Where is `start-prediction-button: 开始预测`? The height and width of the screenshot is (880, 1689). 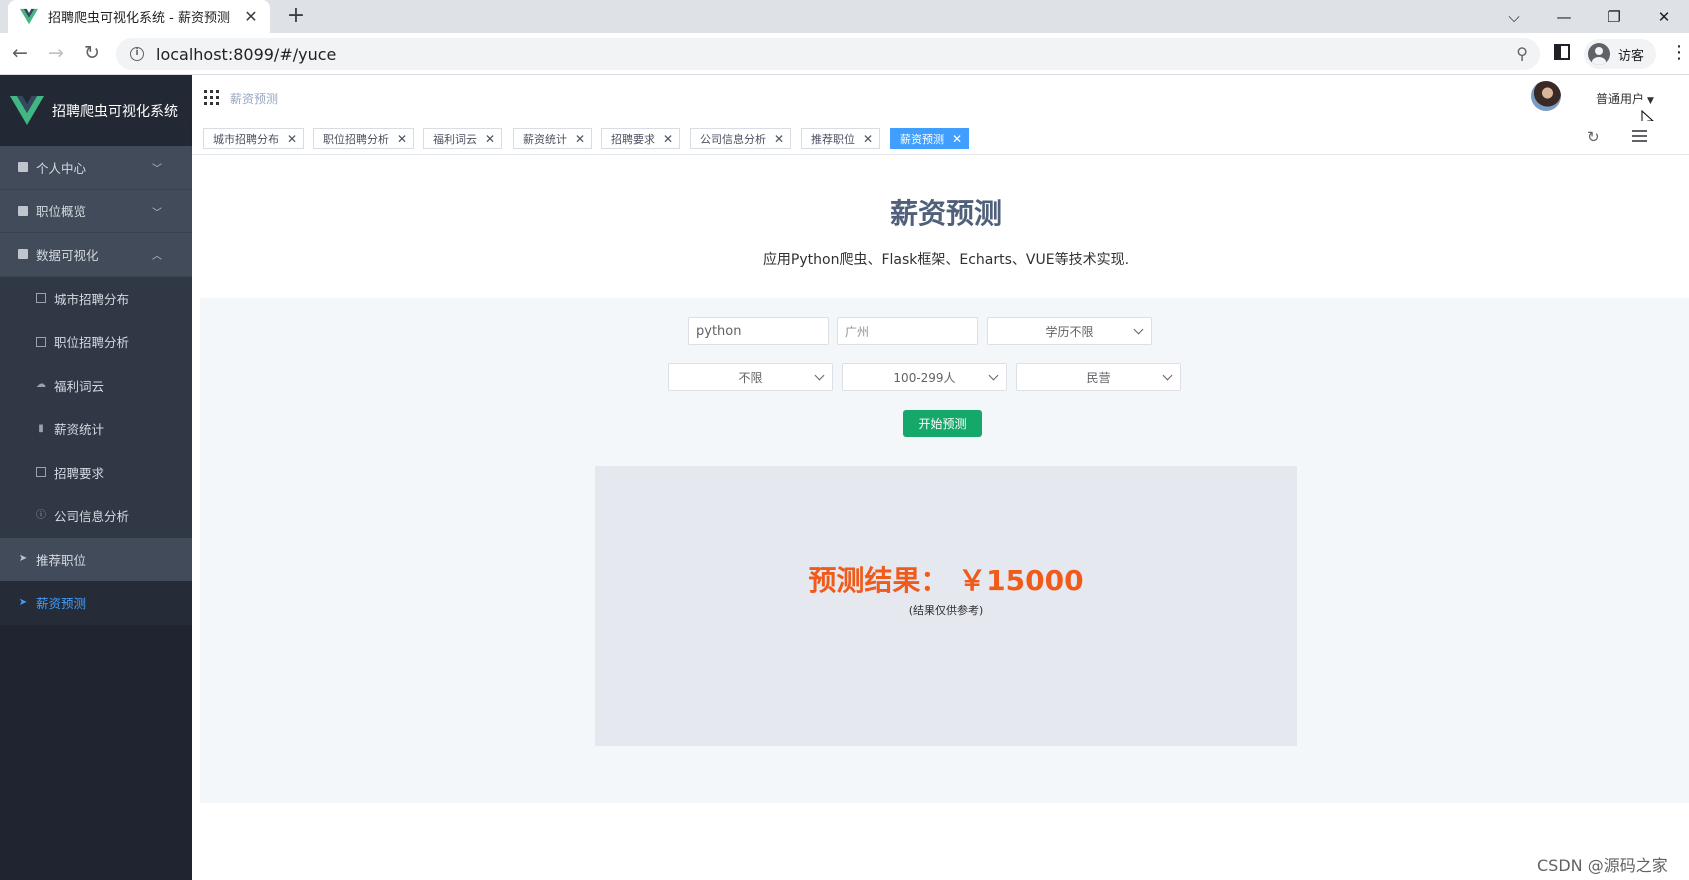 start-prediction-button: 开始预测 is located at coordinates (942, 423).